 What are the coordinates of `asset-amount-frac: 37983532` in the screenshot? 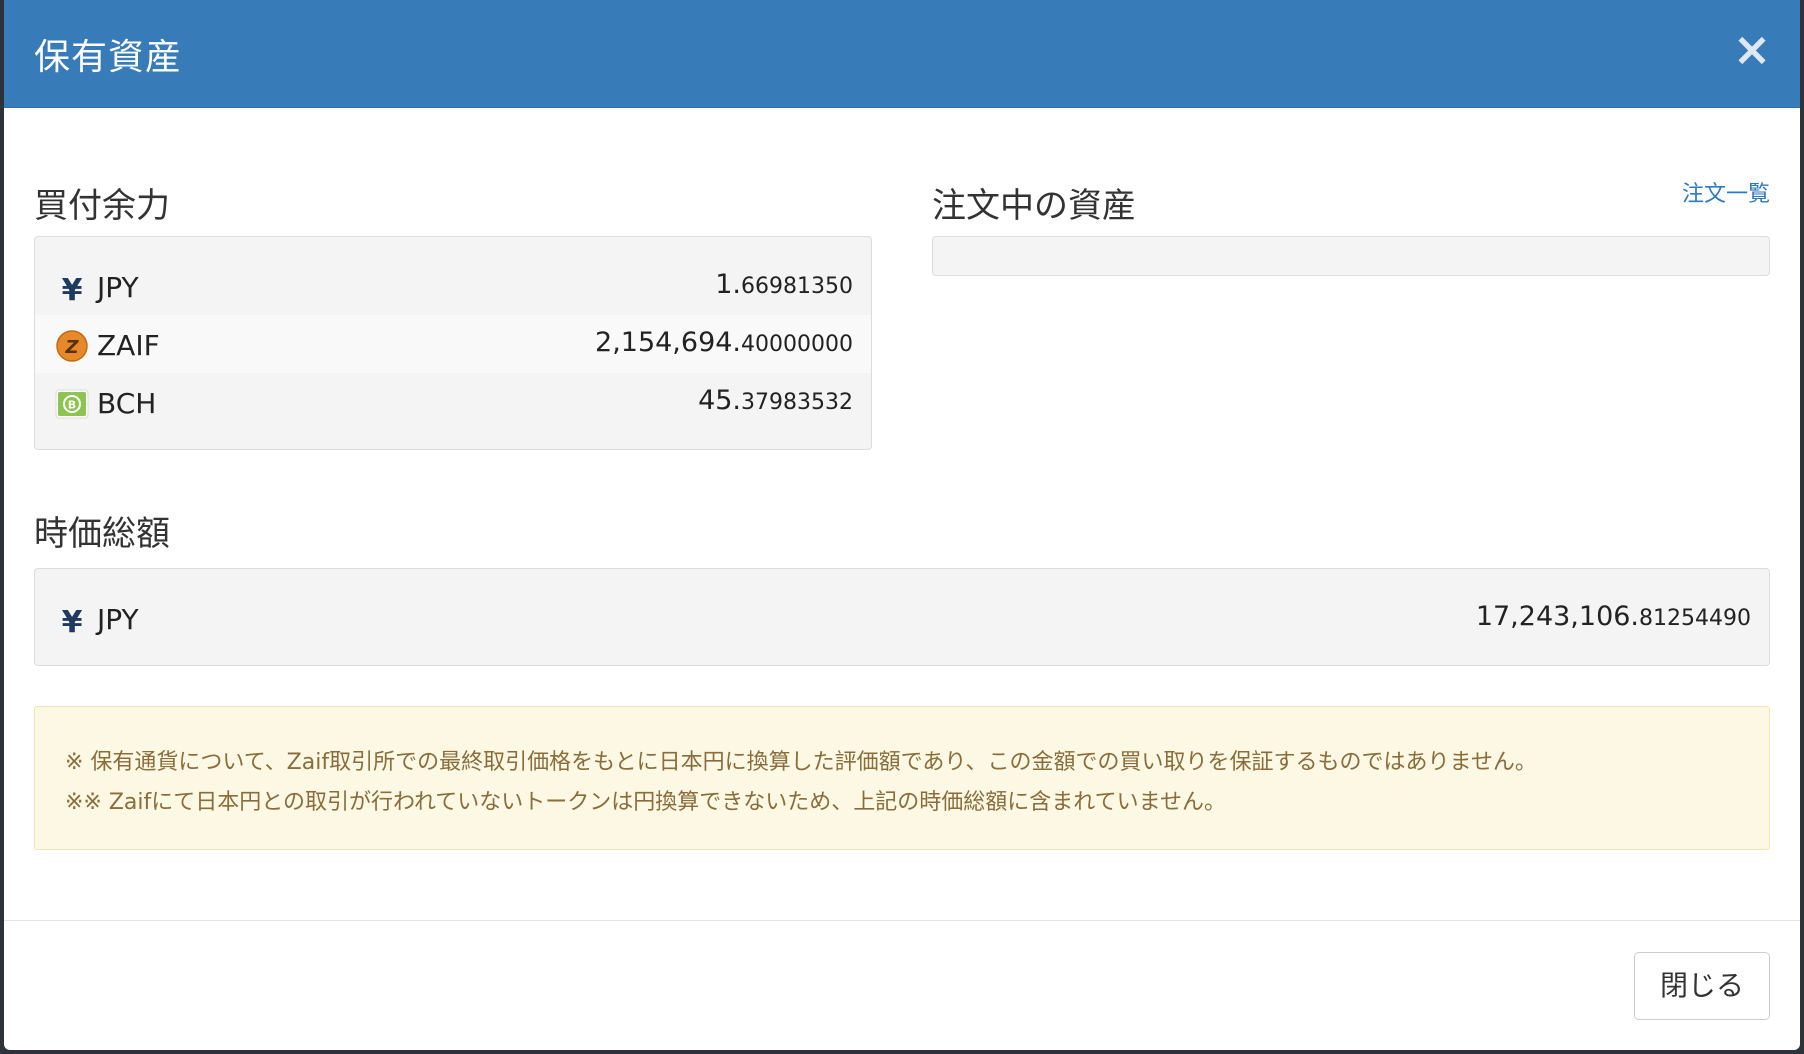 It's located at (797, 402).